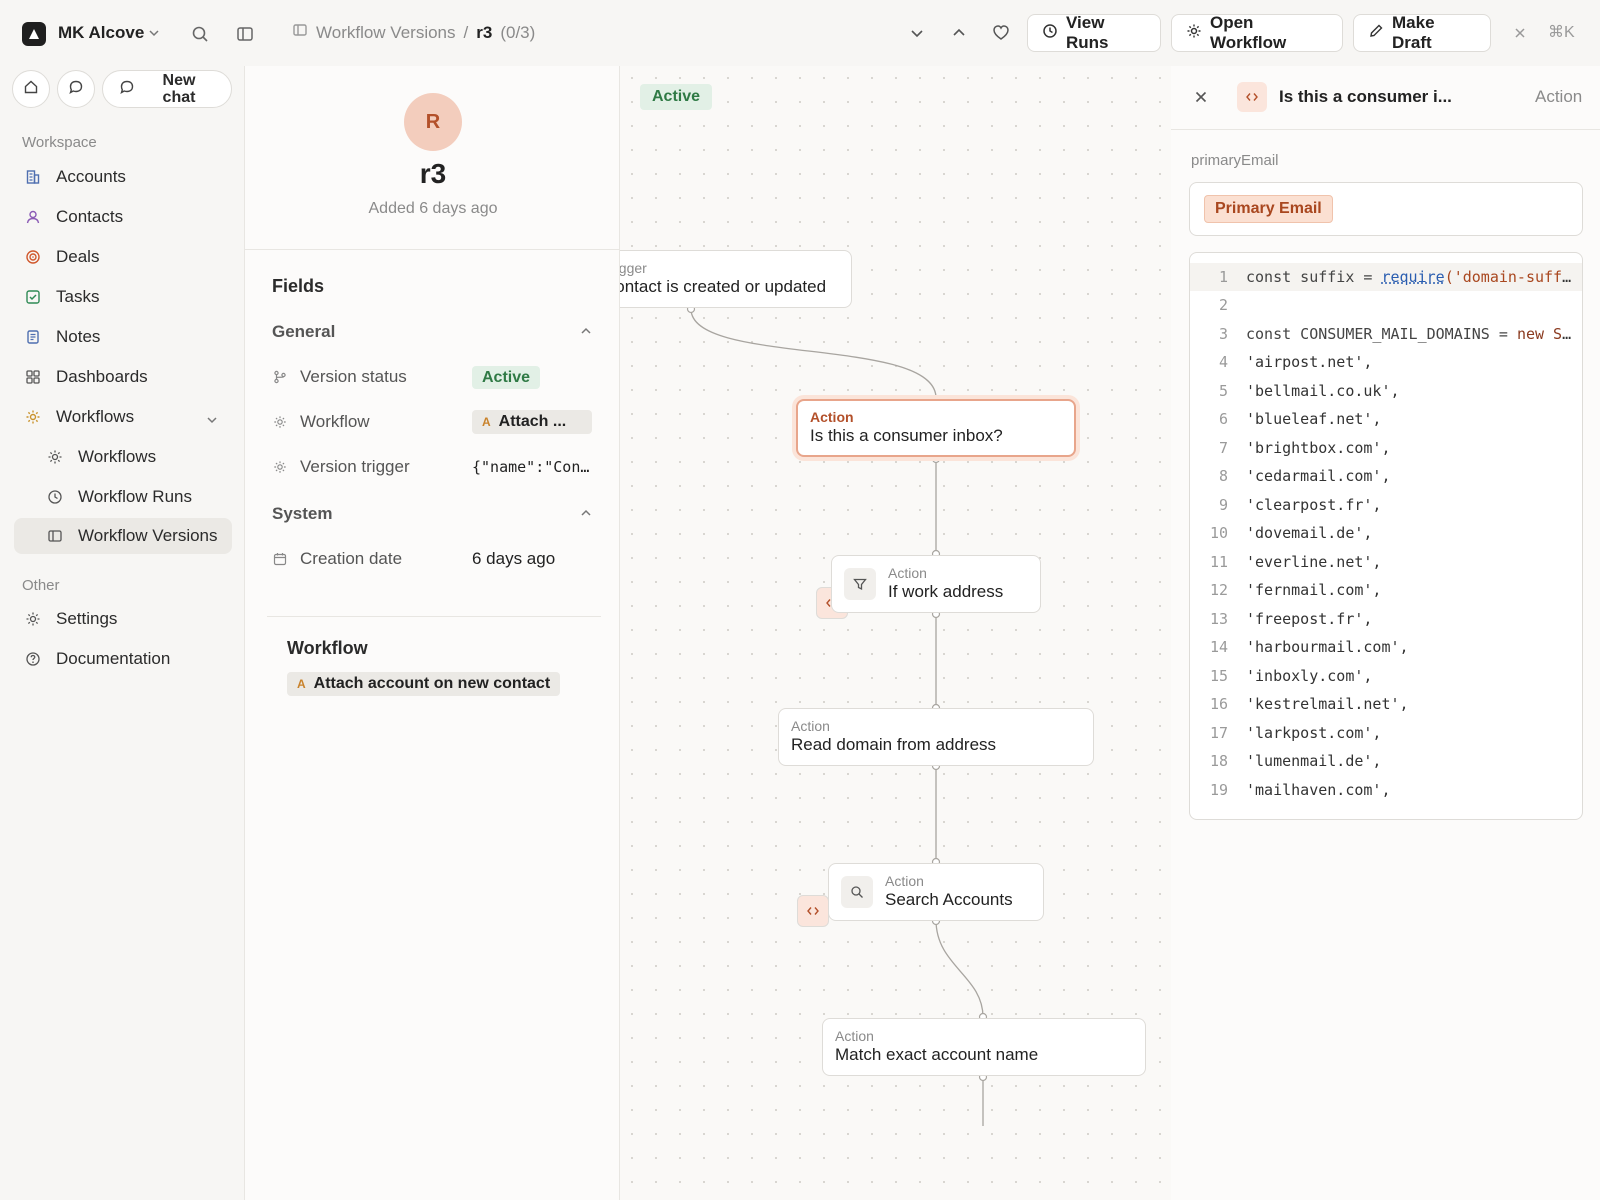 Image resolution: width=1600 pixels, height=1200 pixels. I want to click on code-line: 13 'freepost.fr',, so click(1386, 619).